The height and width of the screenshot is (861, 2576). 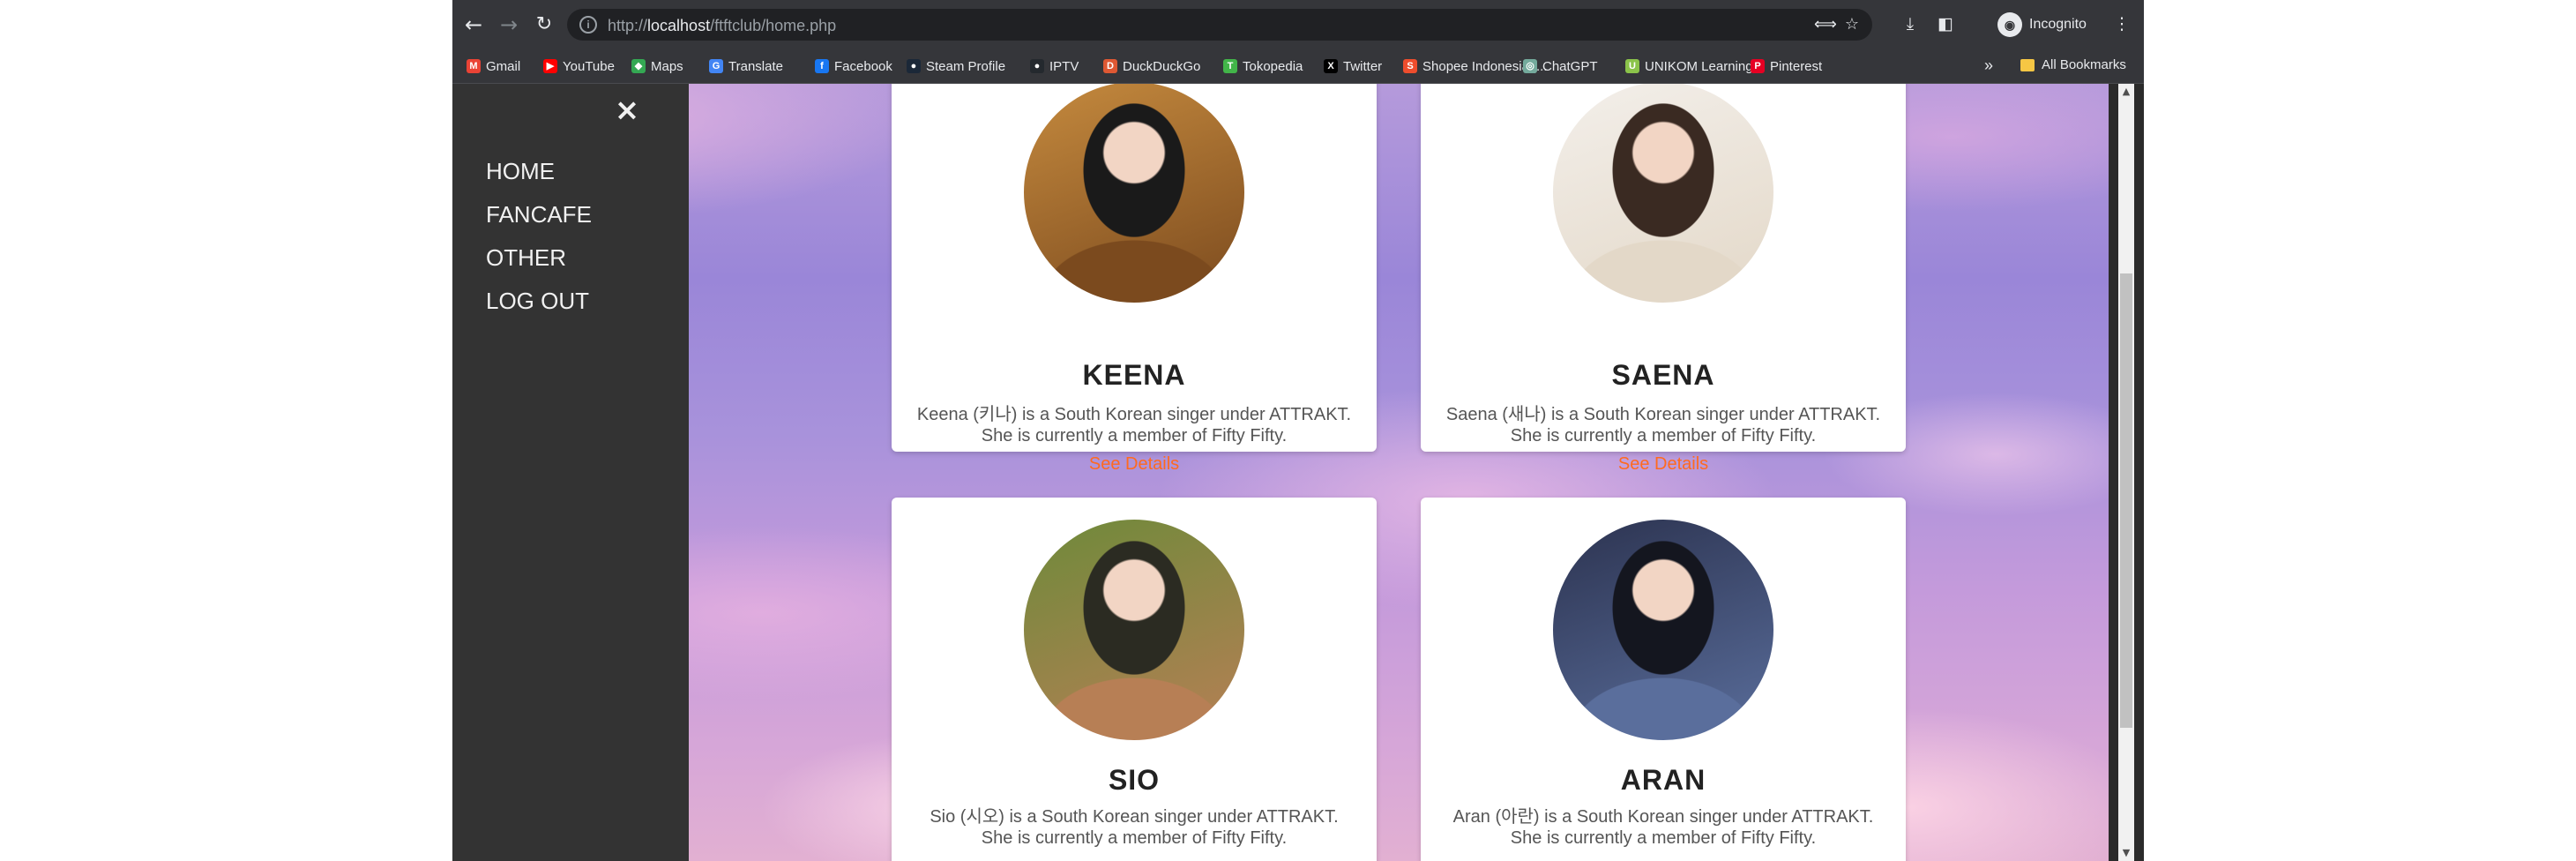 What do you see at coordinates (2009, 24) in the screenshot?
I see `incognito-icon: ◉` at bounding box center [2009, 24].